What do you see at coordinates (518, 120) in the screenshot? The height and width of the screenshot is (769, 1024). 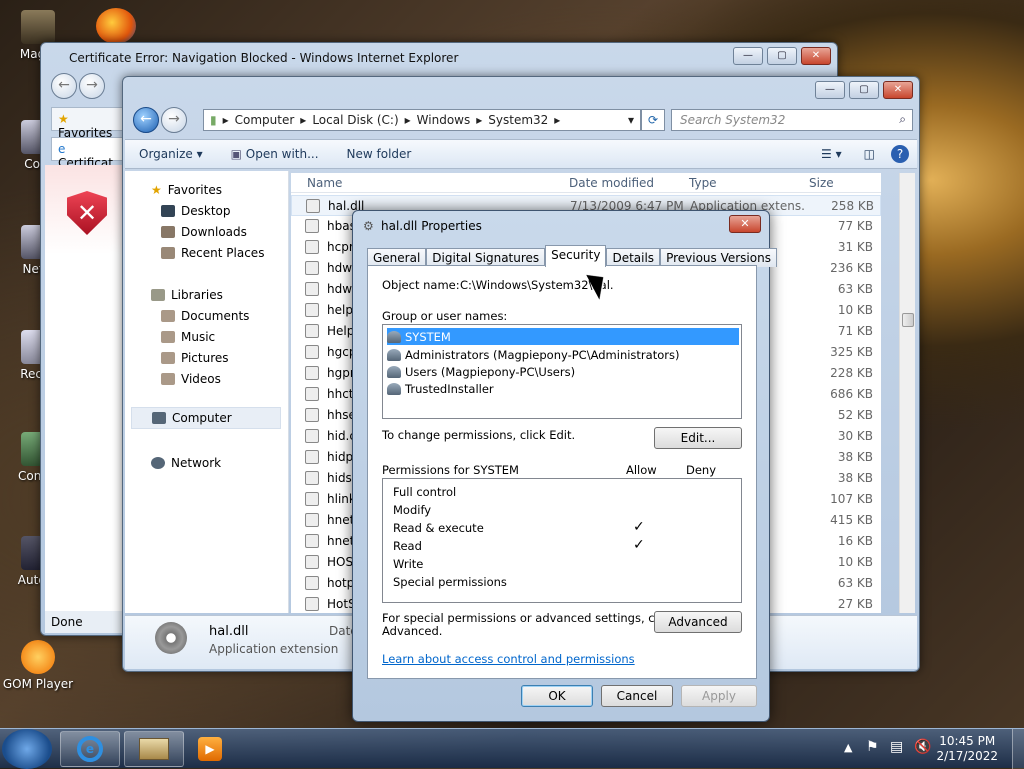 I see `breadcrumb-system32: System32` at bounding box center [518, 120].